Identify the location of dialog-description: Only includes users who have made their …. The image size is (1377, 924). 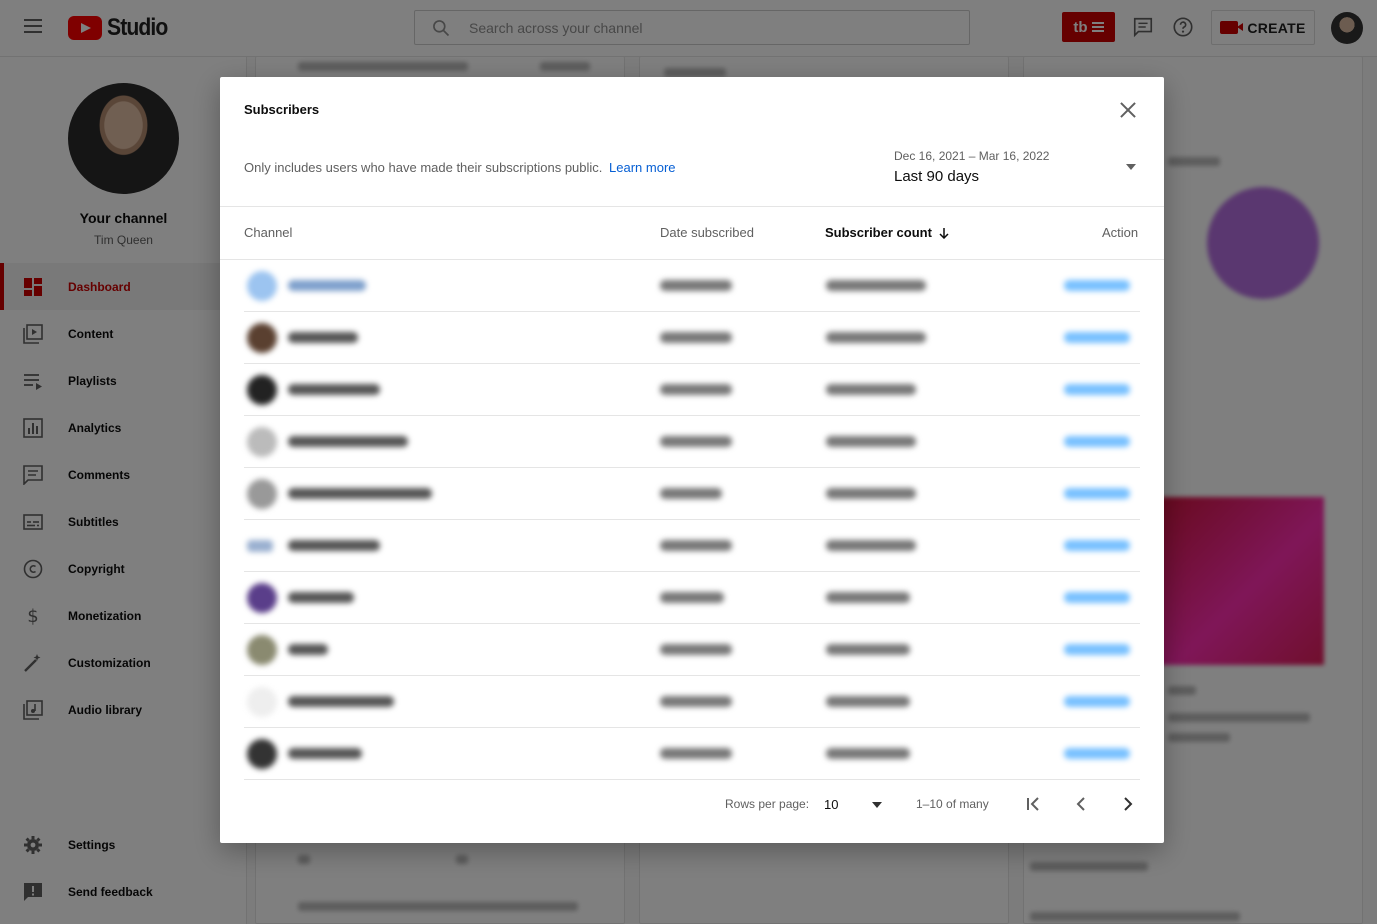
(460, 167).